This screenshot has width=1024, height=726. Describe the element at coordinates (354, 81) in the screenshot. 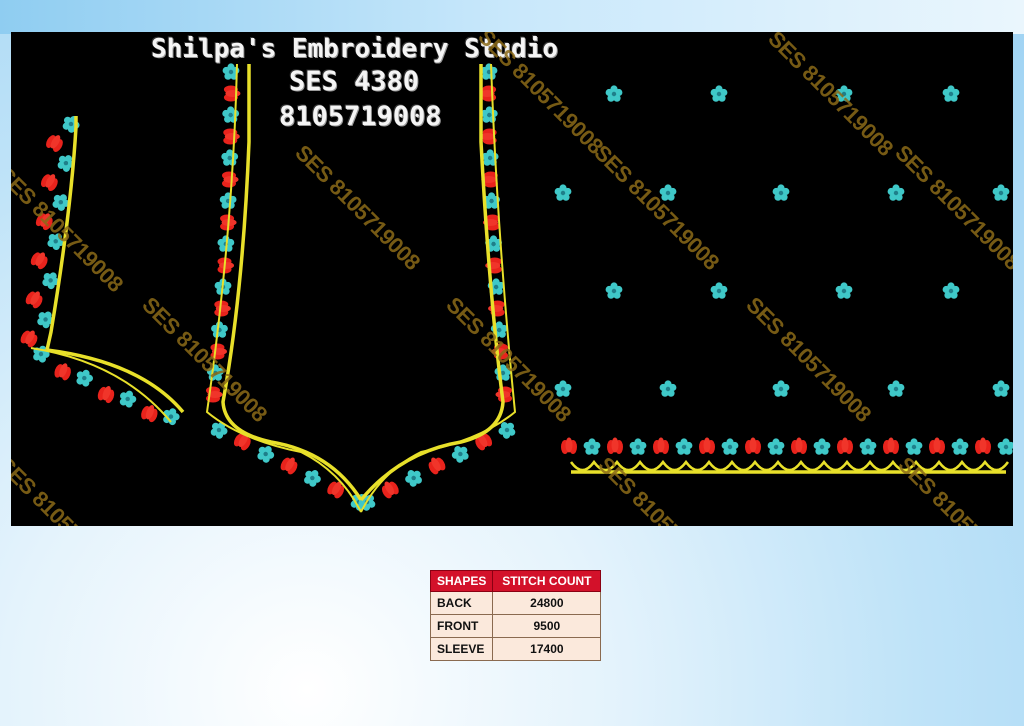

I see `design-code: SES 4380` at that location.